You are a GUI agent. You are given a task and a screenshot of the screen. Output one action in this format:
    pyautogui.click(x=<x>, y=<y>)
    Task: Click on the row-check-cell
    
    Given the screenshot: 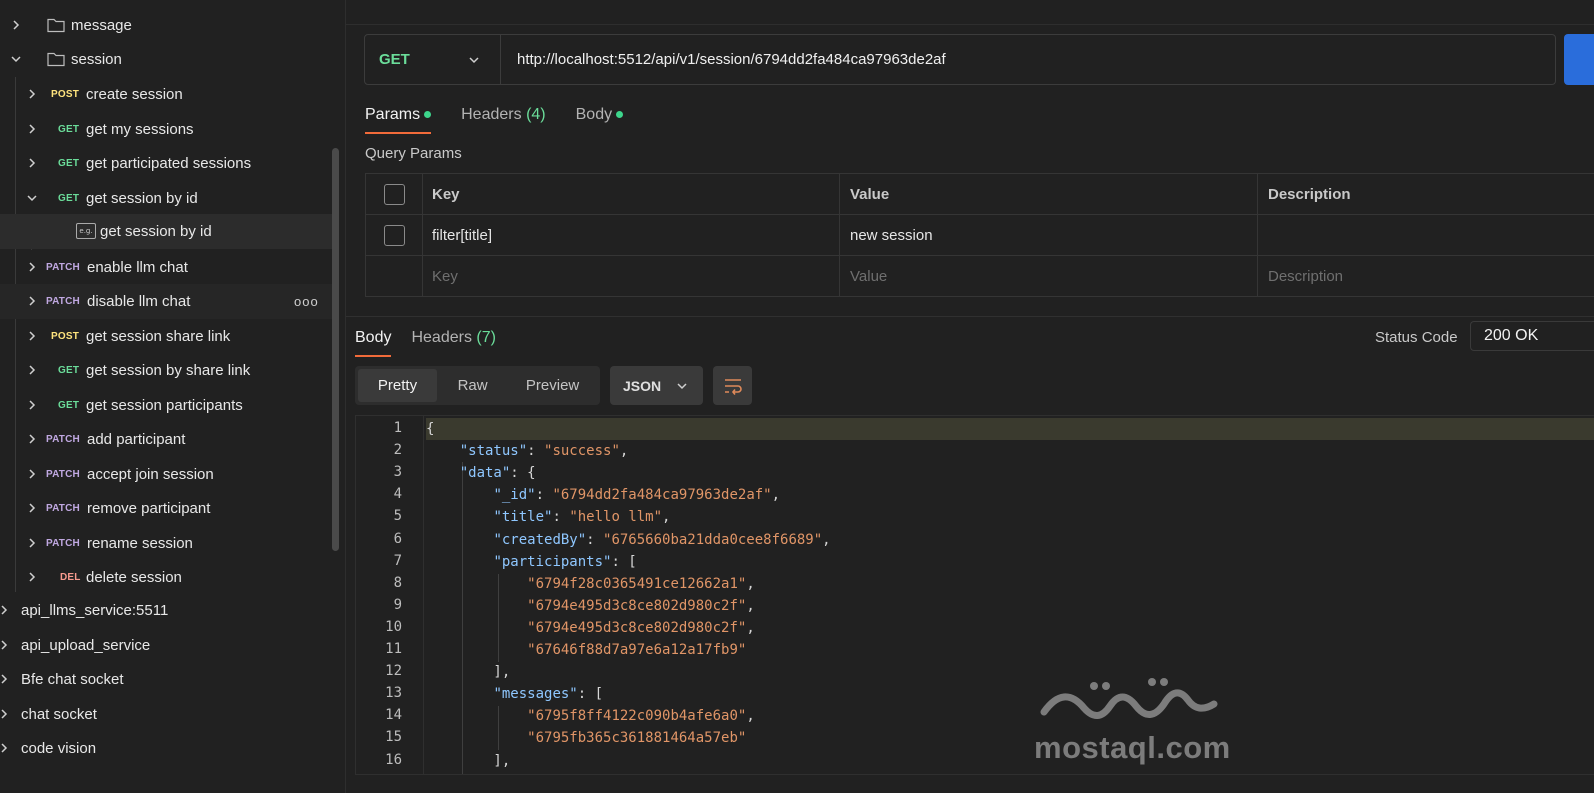 What is the action you would take?
    pyautogui.click(x=394, y=235)
    